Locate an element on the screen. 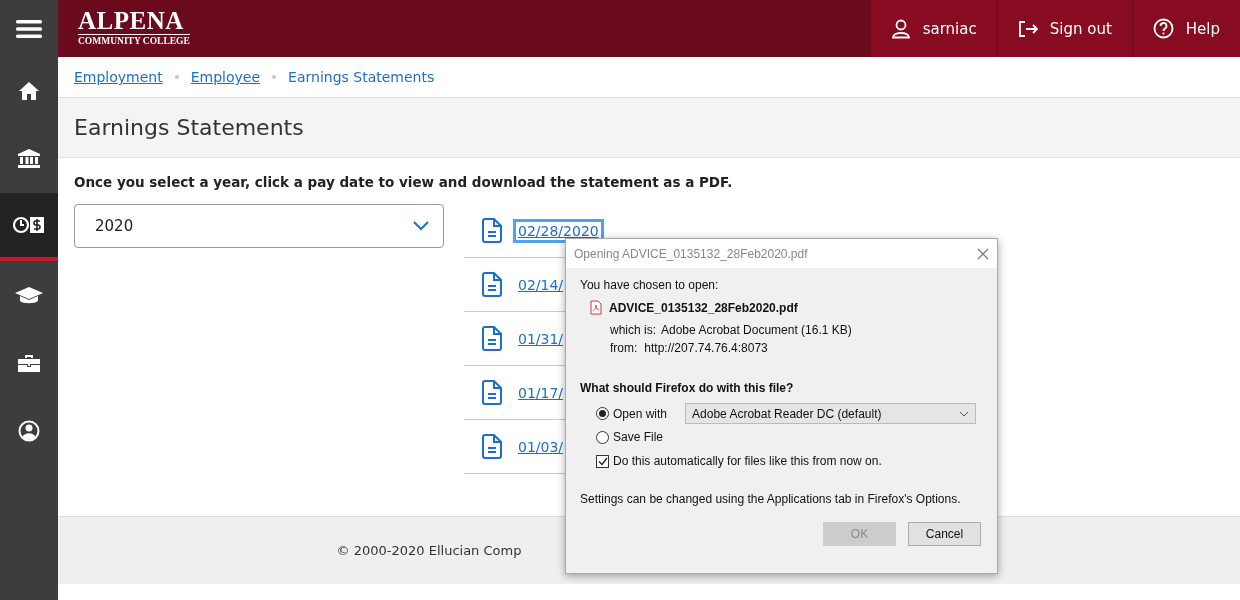  from-label: from: is located at coordinates (624, 348).